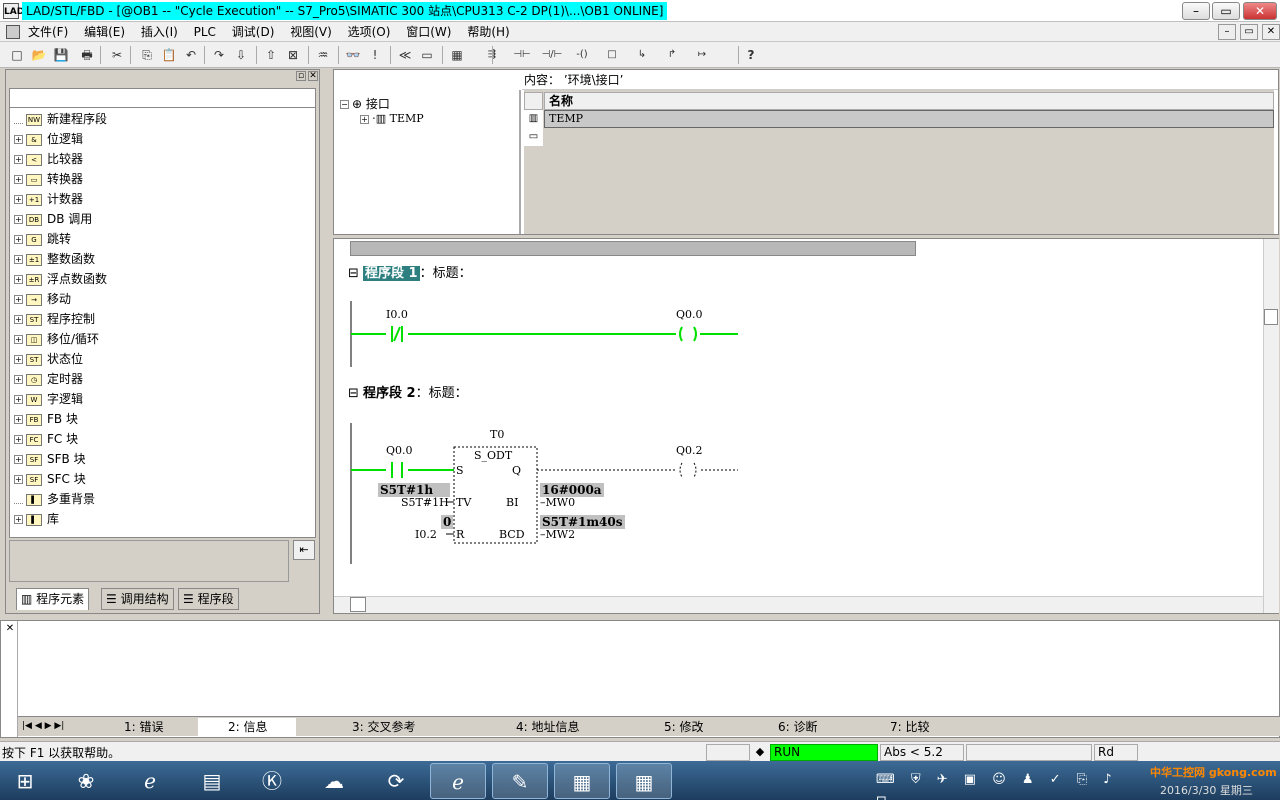 This screenshot has width=1280, height=800. Describe the element at coordinates (1227, 32) in the screenshot. I see `mdi-minimize-button: –` at that location.